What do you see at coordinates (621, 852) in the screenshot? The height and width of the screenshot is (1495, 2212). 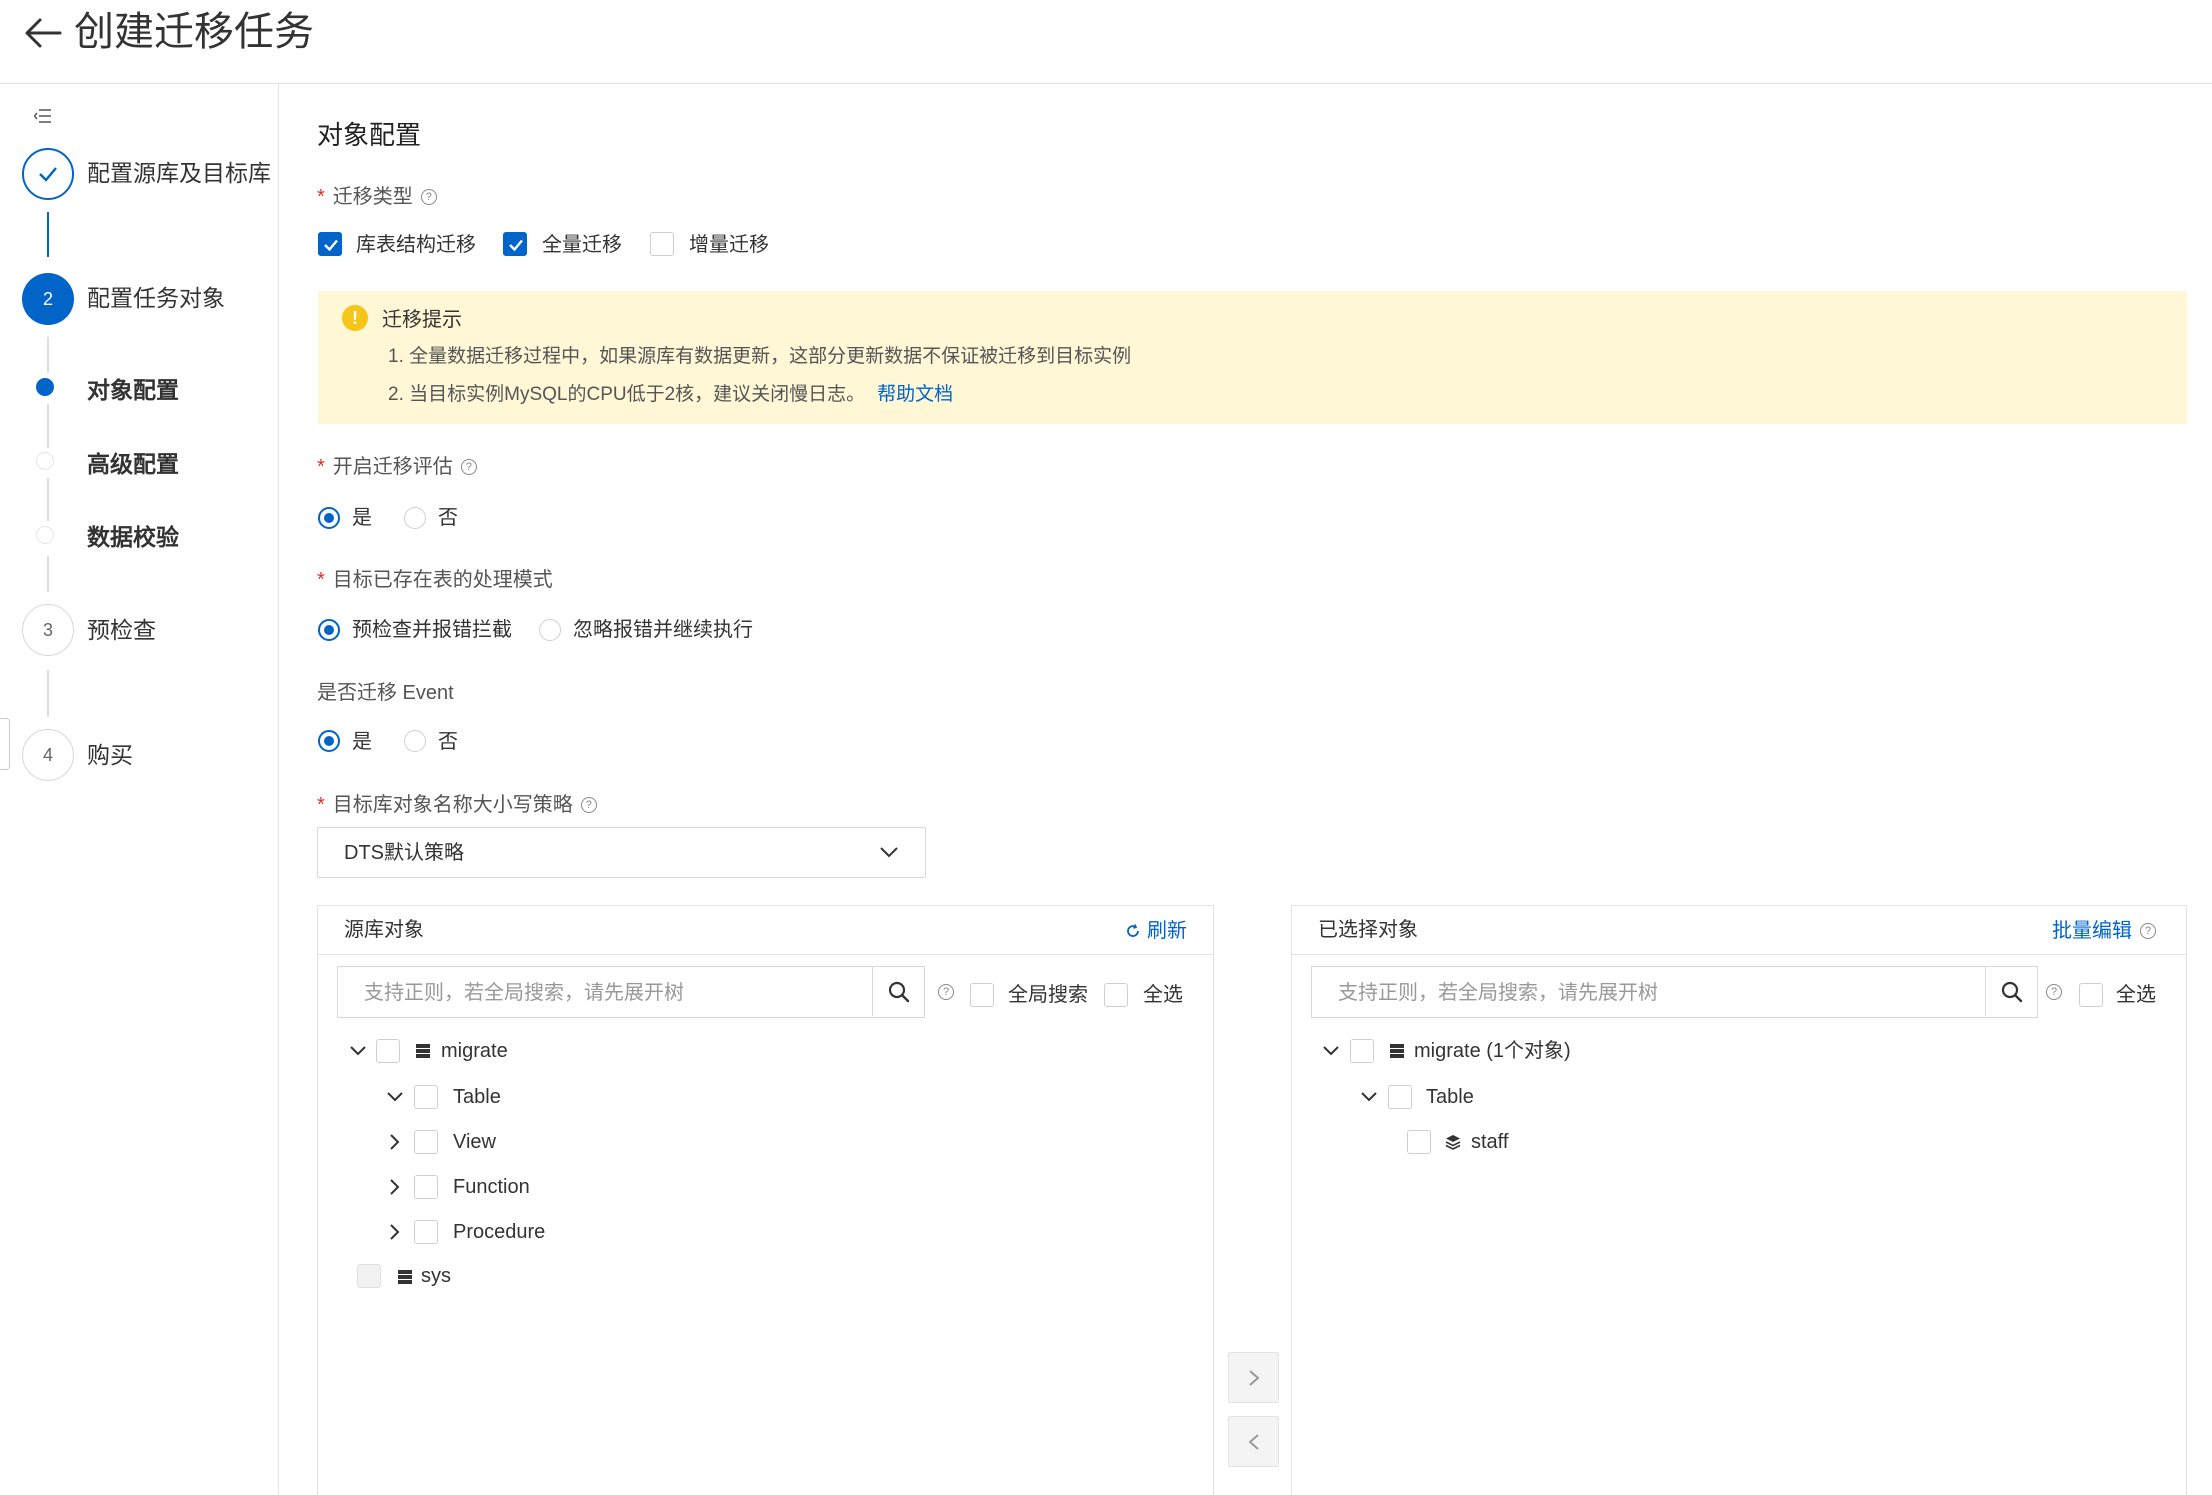 I see `case-policy-select: DTS默认策略` at bounding box center [621, 852].